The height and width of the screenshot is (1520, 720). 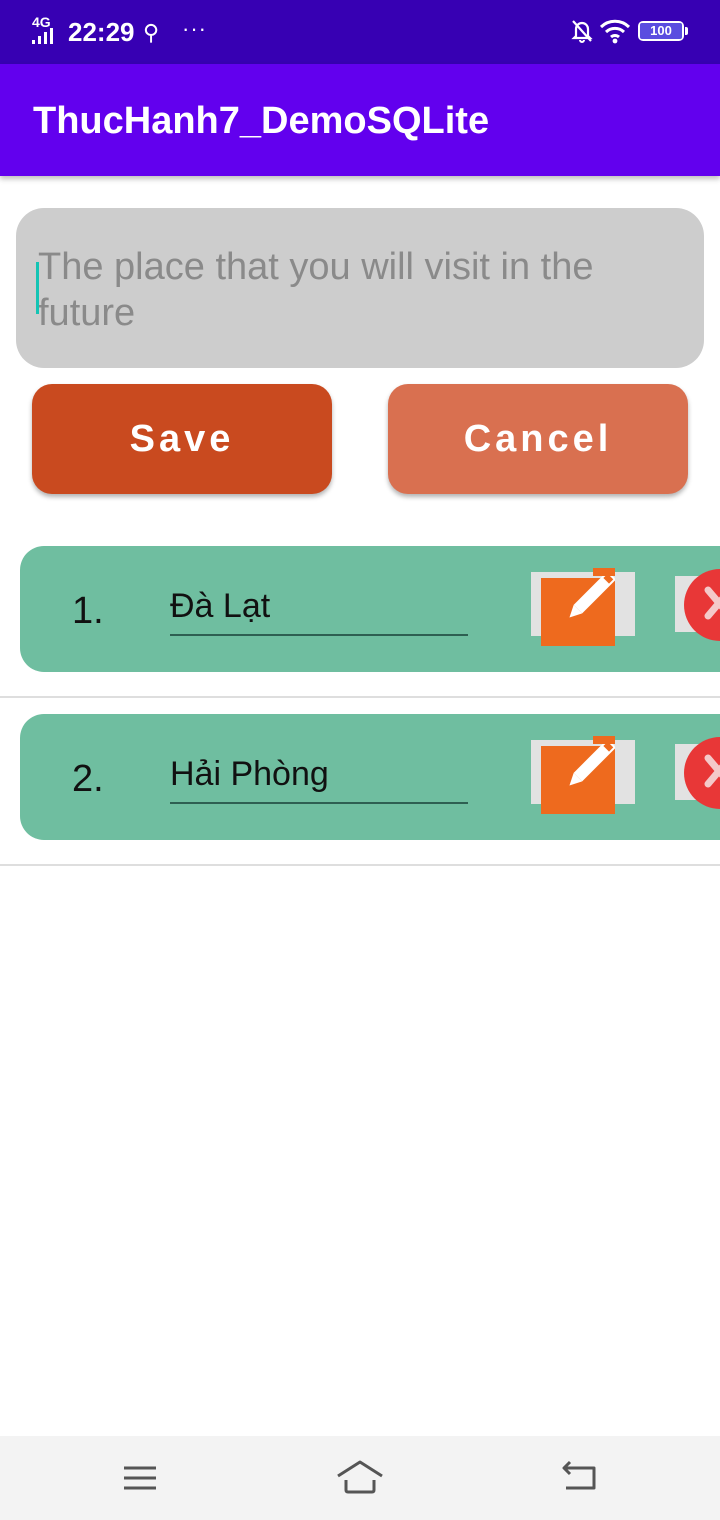 What do you see at coordinates (88, 779) in the screenshot?
I see `place-index: 2.` at bounding box center [88, 779].